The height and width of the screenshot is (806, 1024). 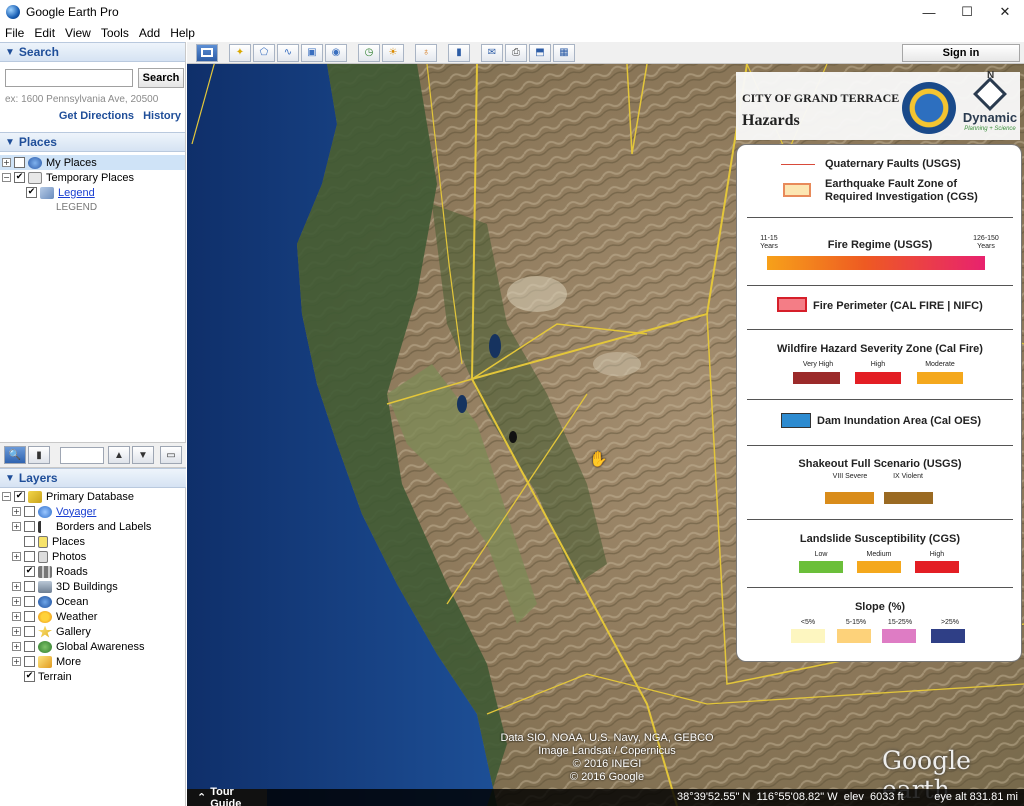 I want to click on fire-regime-max: 126-150 Years, so click(x=986, y=242).